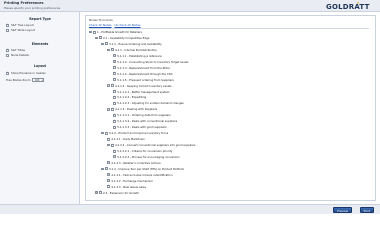 The image size is (380, 240). Describe the element at coordinates (134, 163) in the screenshot. I see `tree-node: ✓ 4.1.2.3 - Retailer's corrective Actions` at that location.